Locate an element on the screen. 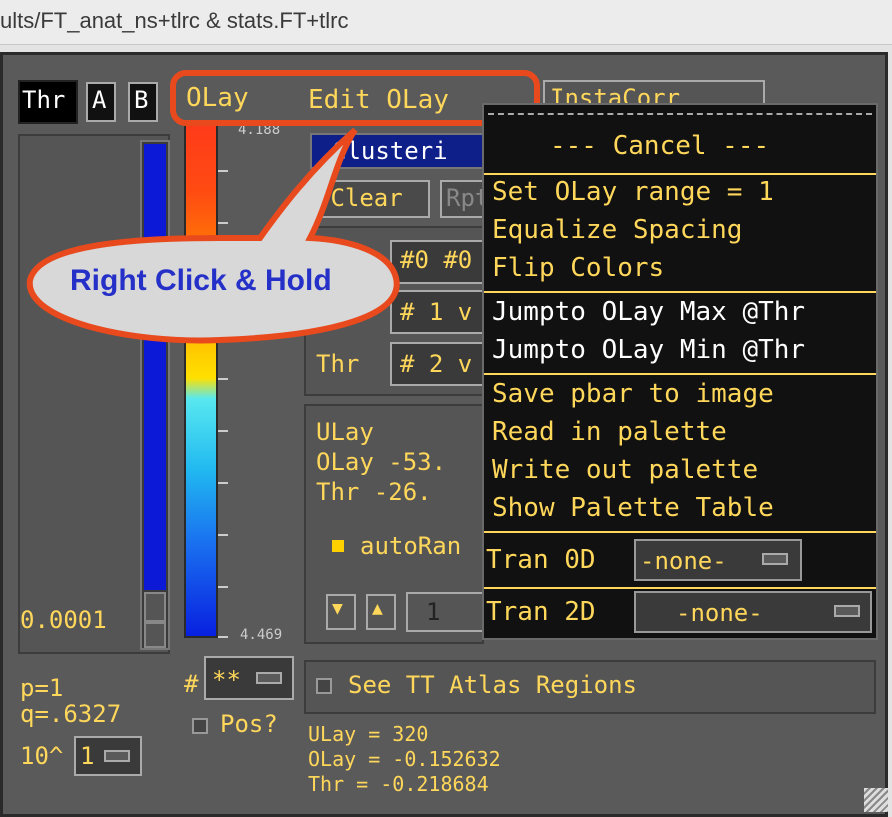 The height and width of the screenshot is (817, 892). callout-text: Right Click & Hold is located at coordinates (201, 280).